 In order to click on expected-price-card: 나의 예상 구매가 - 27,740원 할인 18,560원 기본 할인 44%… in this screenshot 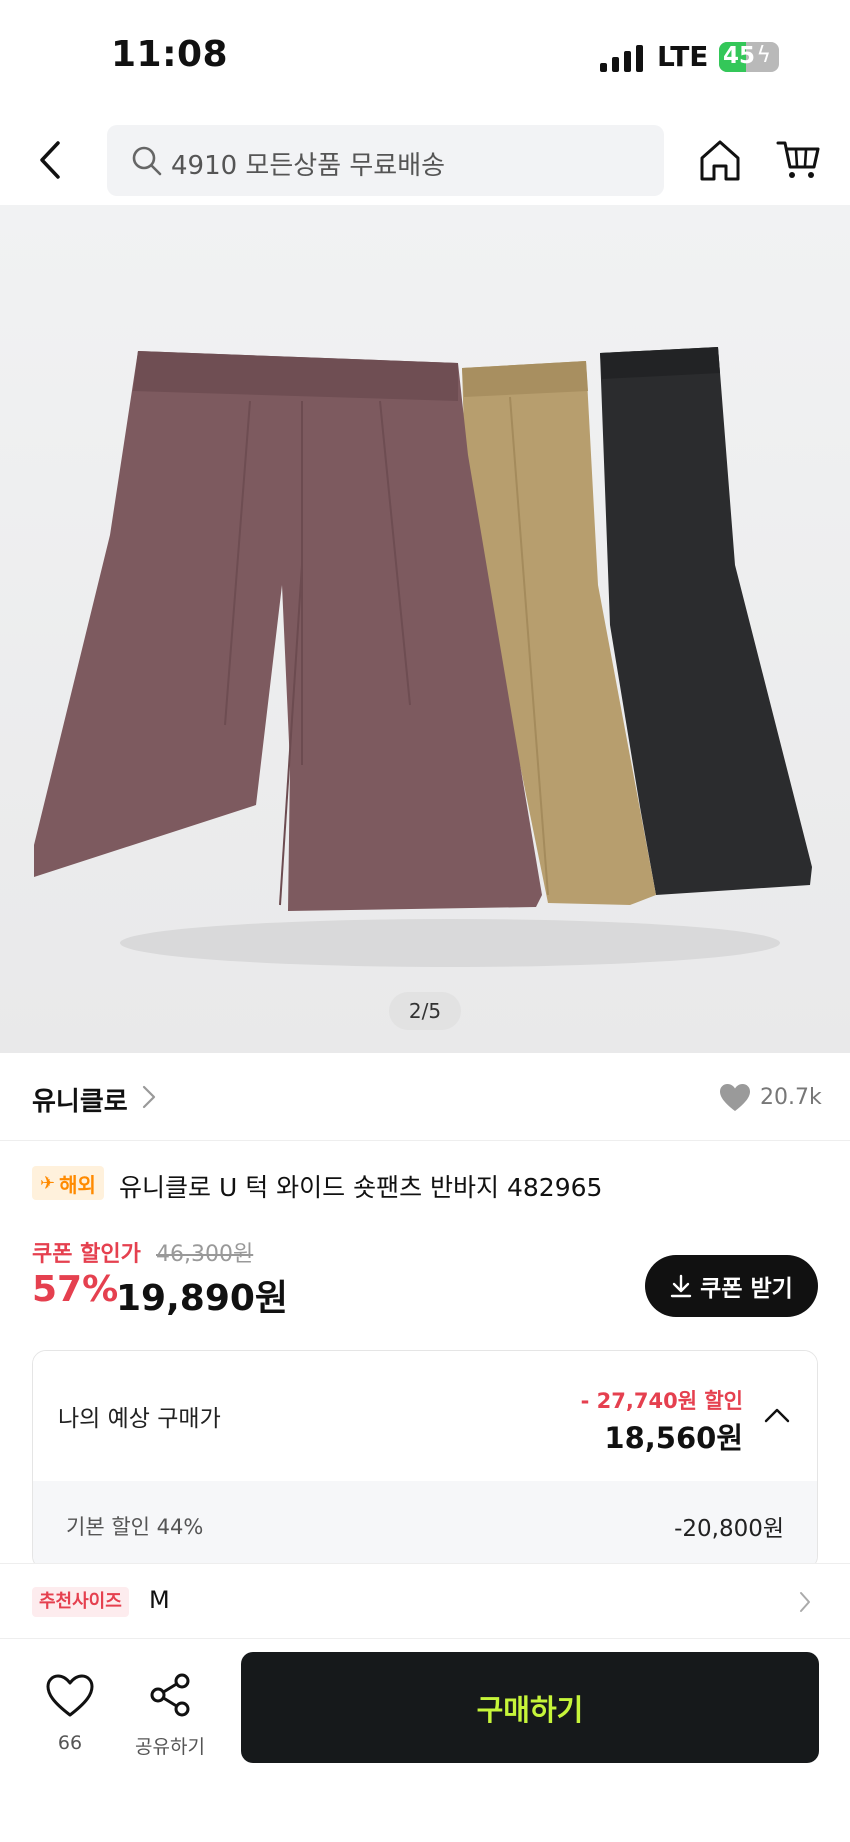, I will do `click(425, 1460)`.